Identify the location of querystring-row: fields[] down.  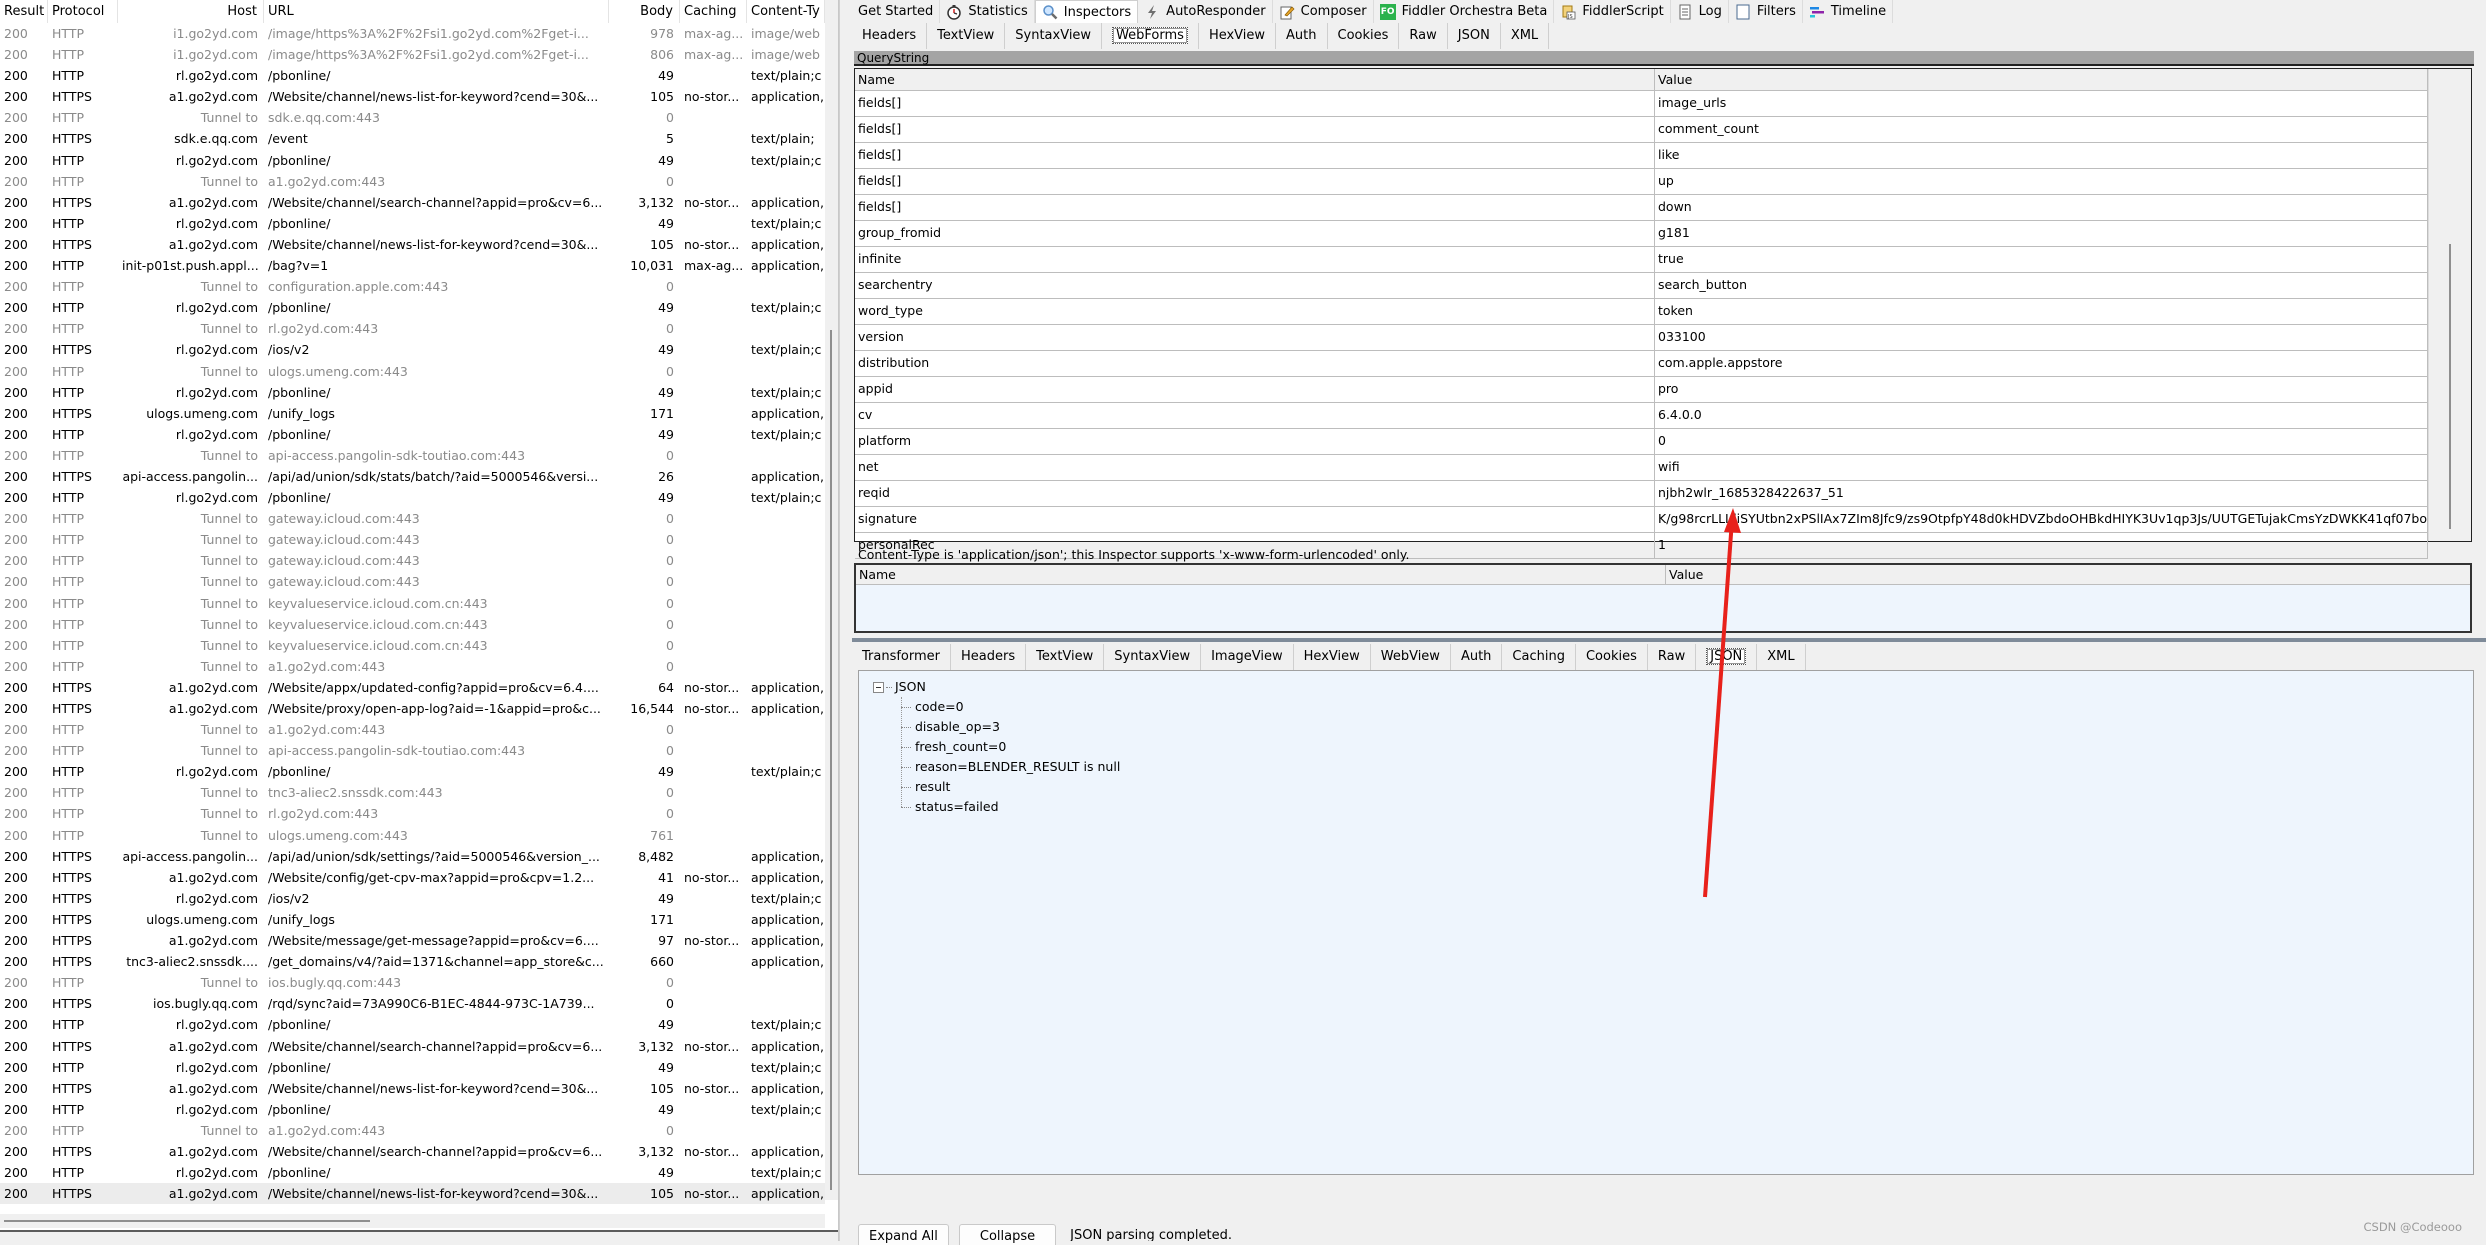
(1641, 208).